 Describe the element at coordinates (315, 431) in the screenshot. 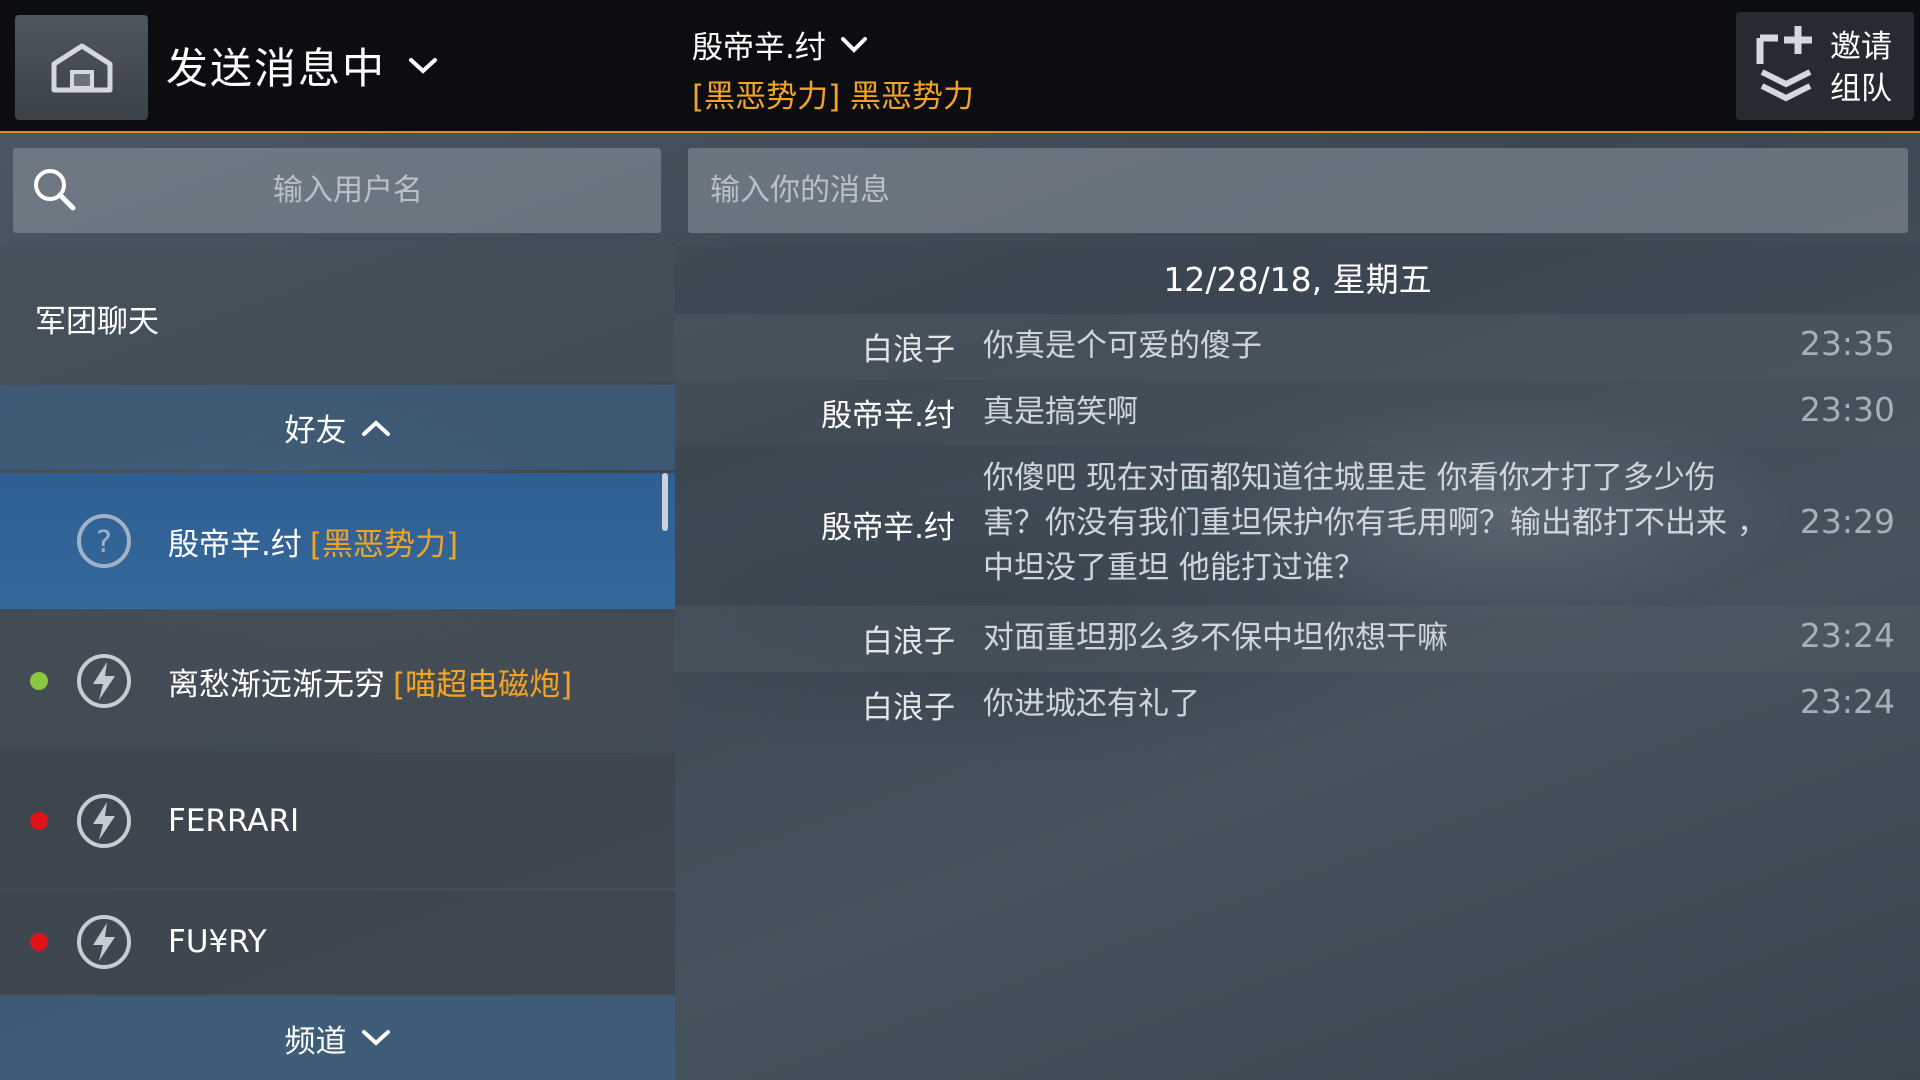

I see `friends-header-label: 好友` at that location.